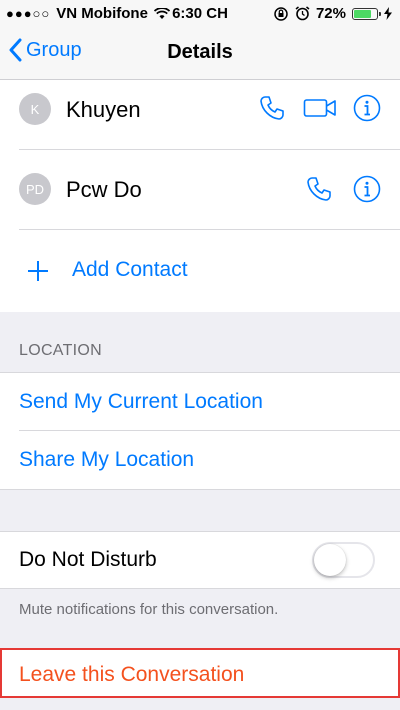 The width and height of the screenshot is (400, 710). I want to click on page-title: Details, so click(200, 52).